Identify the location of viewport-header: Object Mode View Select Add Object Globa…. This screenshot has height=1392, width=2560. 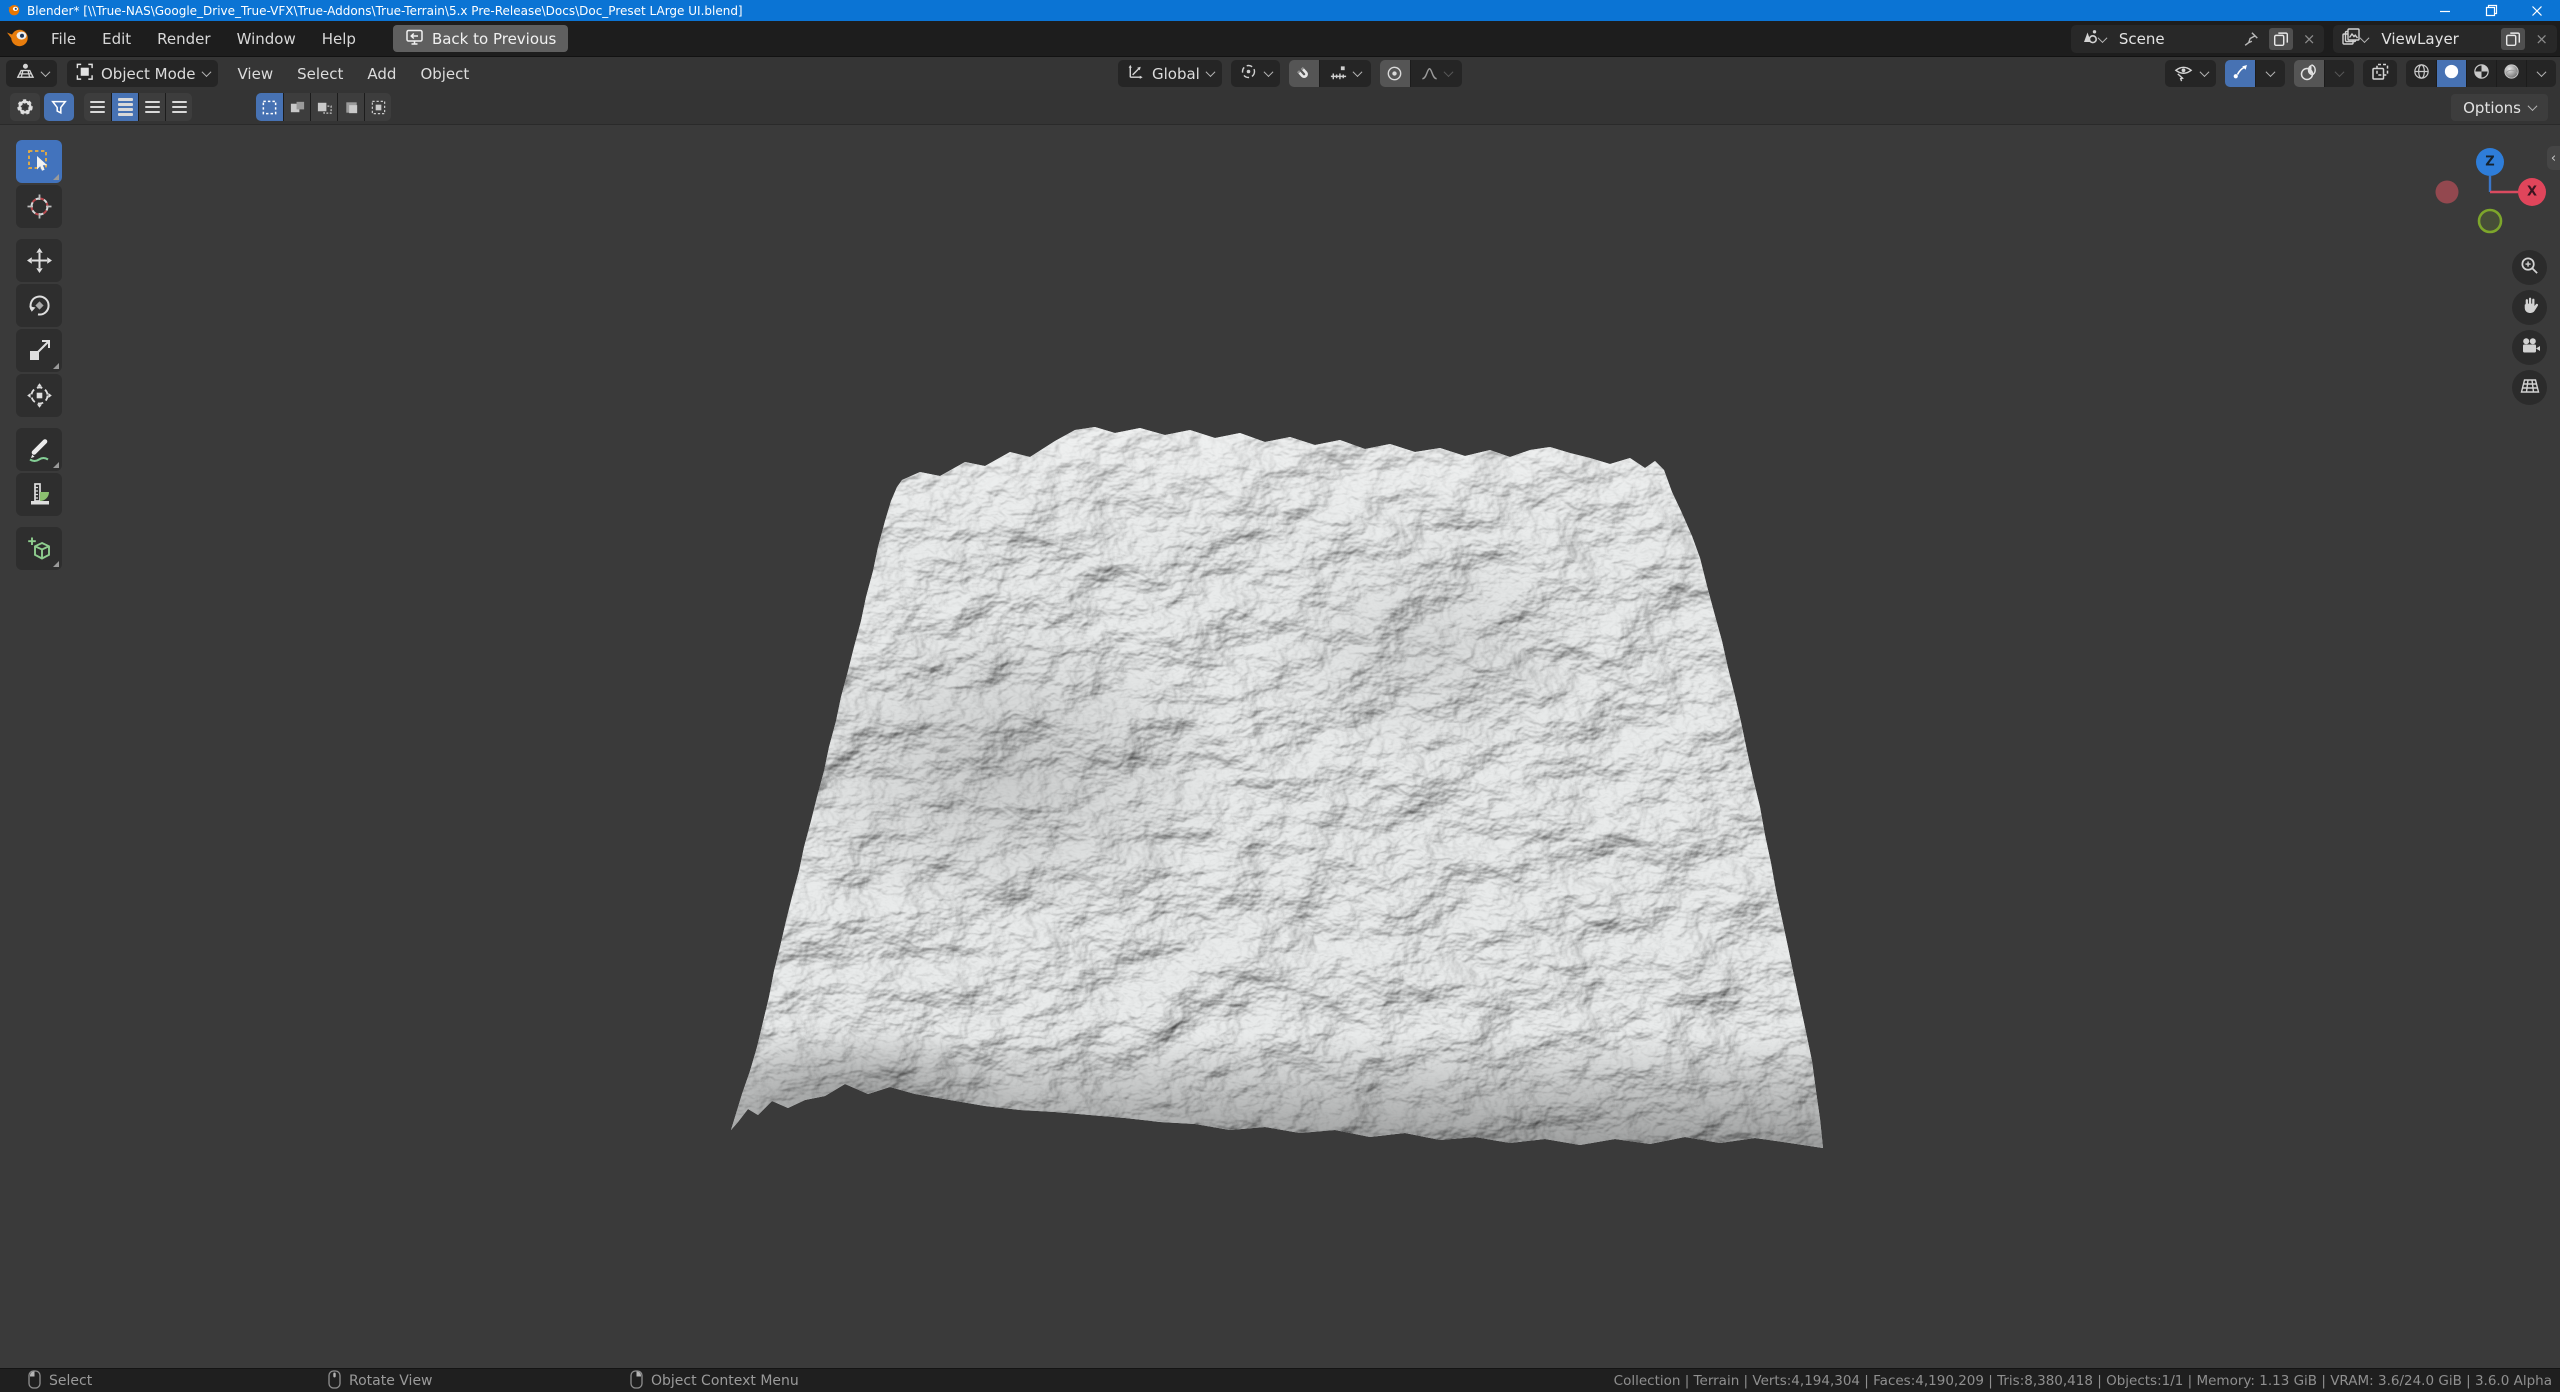
(1280, 73).